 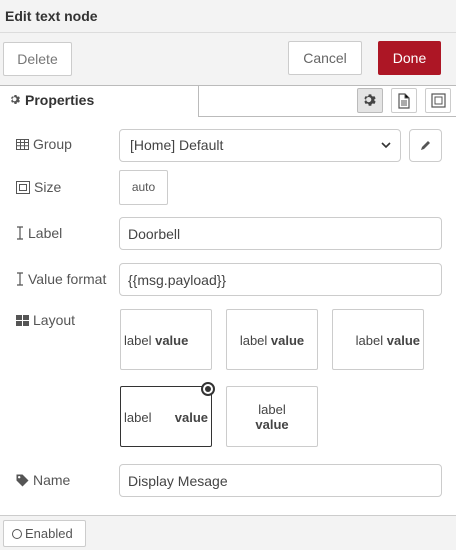 I want to click on enabled-label: Enabled, so click(x=49, y=533).